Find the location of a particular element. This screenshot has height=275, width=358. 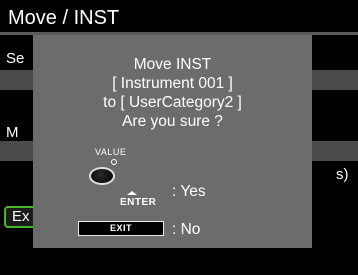

yes-option-text: : Yes is located at coordinates (189, 191).